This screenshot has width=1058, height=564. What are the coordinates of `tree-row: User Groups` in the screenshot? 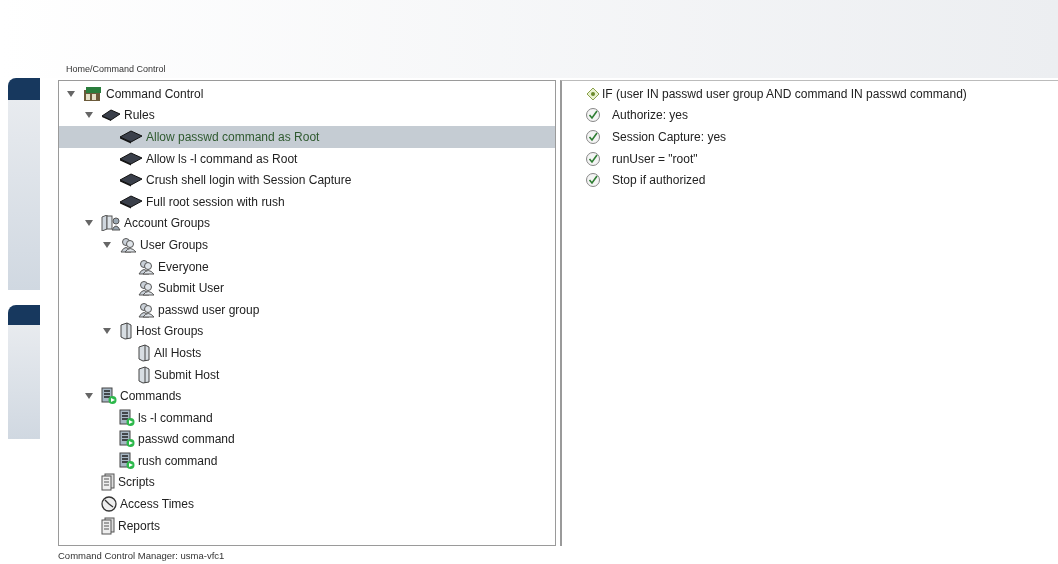 It's located at (307, 245).